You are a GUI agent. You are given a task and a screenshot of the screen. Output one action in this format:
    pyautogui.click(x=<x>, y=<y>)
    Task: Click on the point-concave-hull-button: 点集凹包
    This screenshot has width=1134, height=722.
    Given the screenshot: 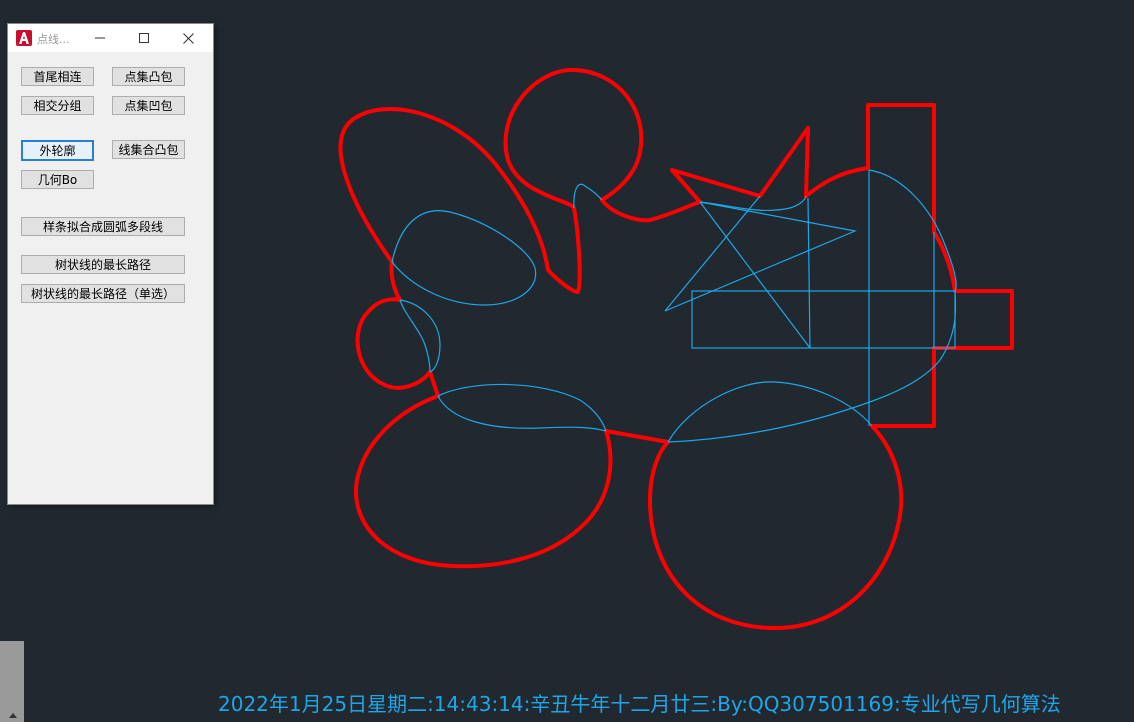 What is the action you would take?
    pyautogui.click(x=148, y=105)
    